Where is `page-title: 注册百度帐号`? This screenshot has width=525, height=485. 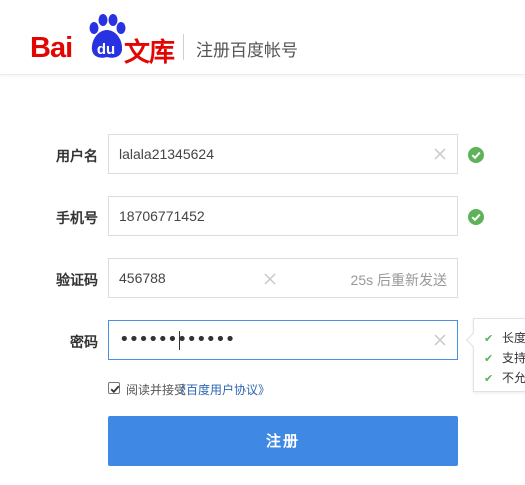 page-title: 注册百度帐号 is located at coordinates (247, 51).